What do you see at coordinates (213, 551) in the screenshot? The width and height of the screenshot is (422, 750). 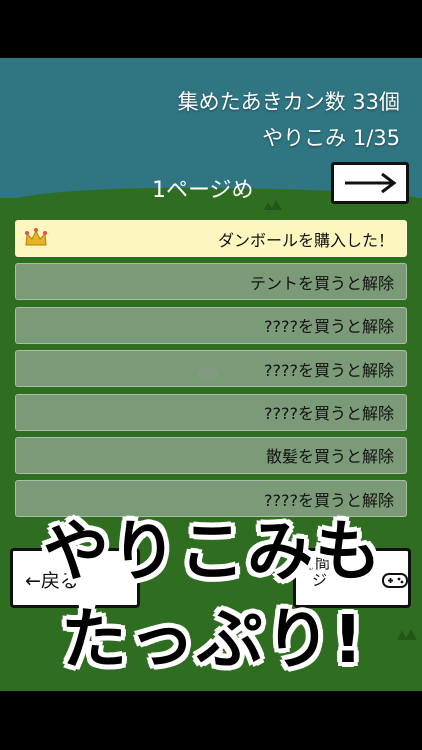 I see `promo-line-1: やりこみも` at bounding box center [213, 551].